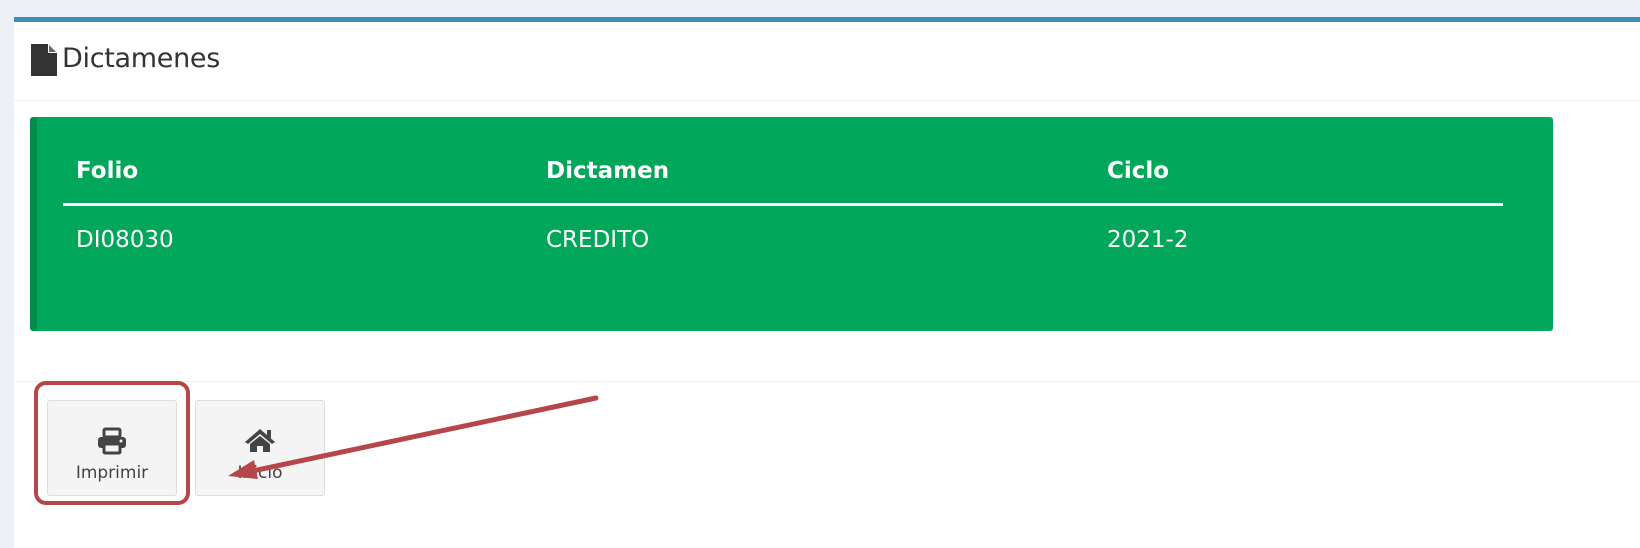 This screenshot has width=1640, height=548. Describe the element at coordinates (783, 204) in the screenshot. I see `table-header-divider` at that location.